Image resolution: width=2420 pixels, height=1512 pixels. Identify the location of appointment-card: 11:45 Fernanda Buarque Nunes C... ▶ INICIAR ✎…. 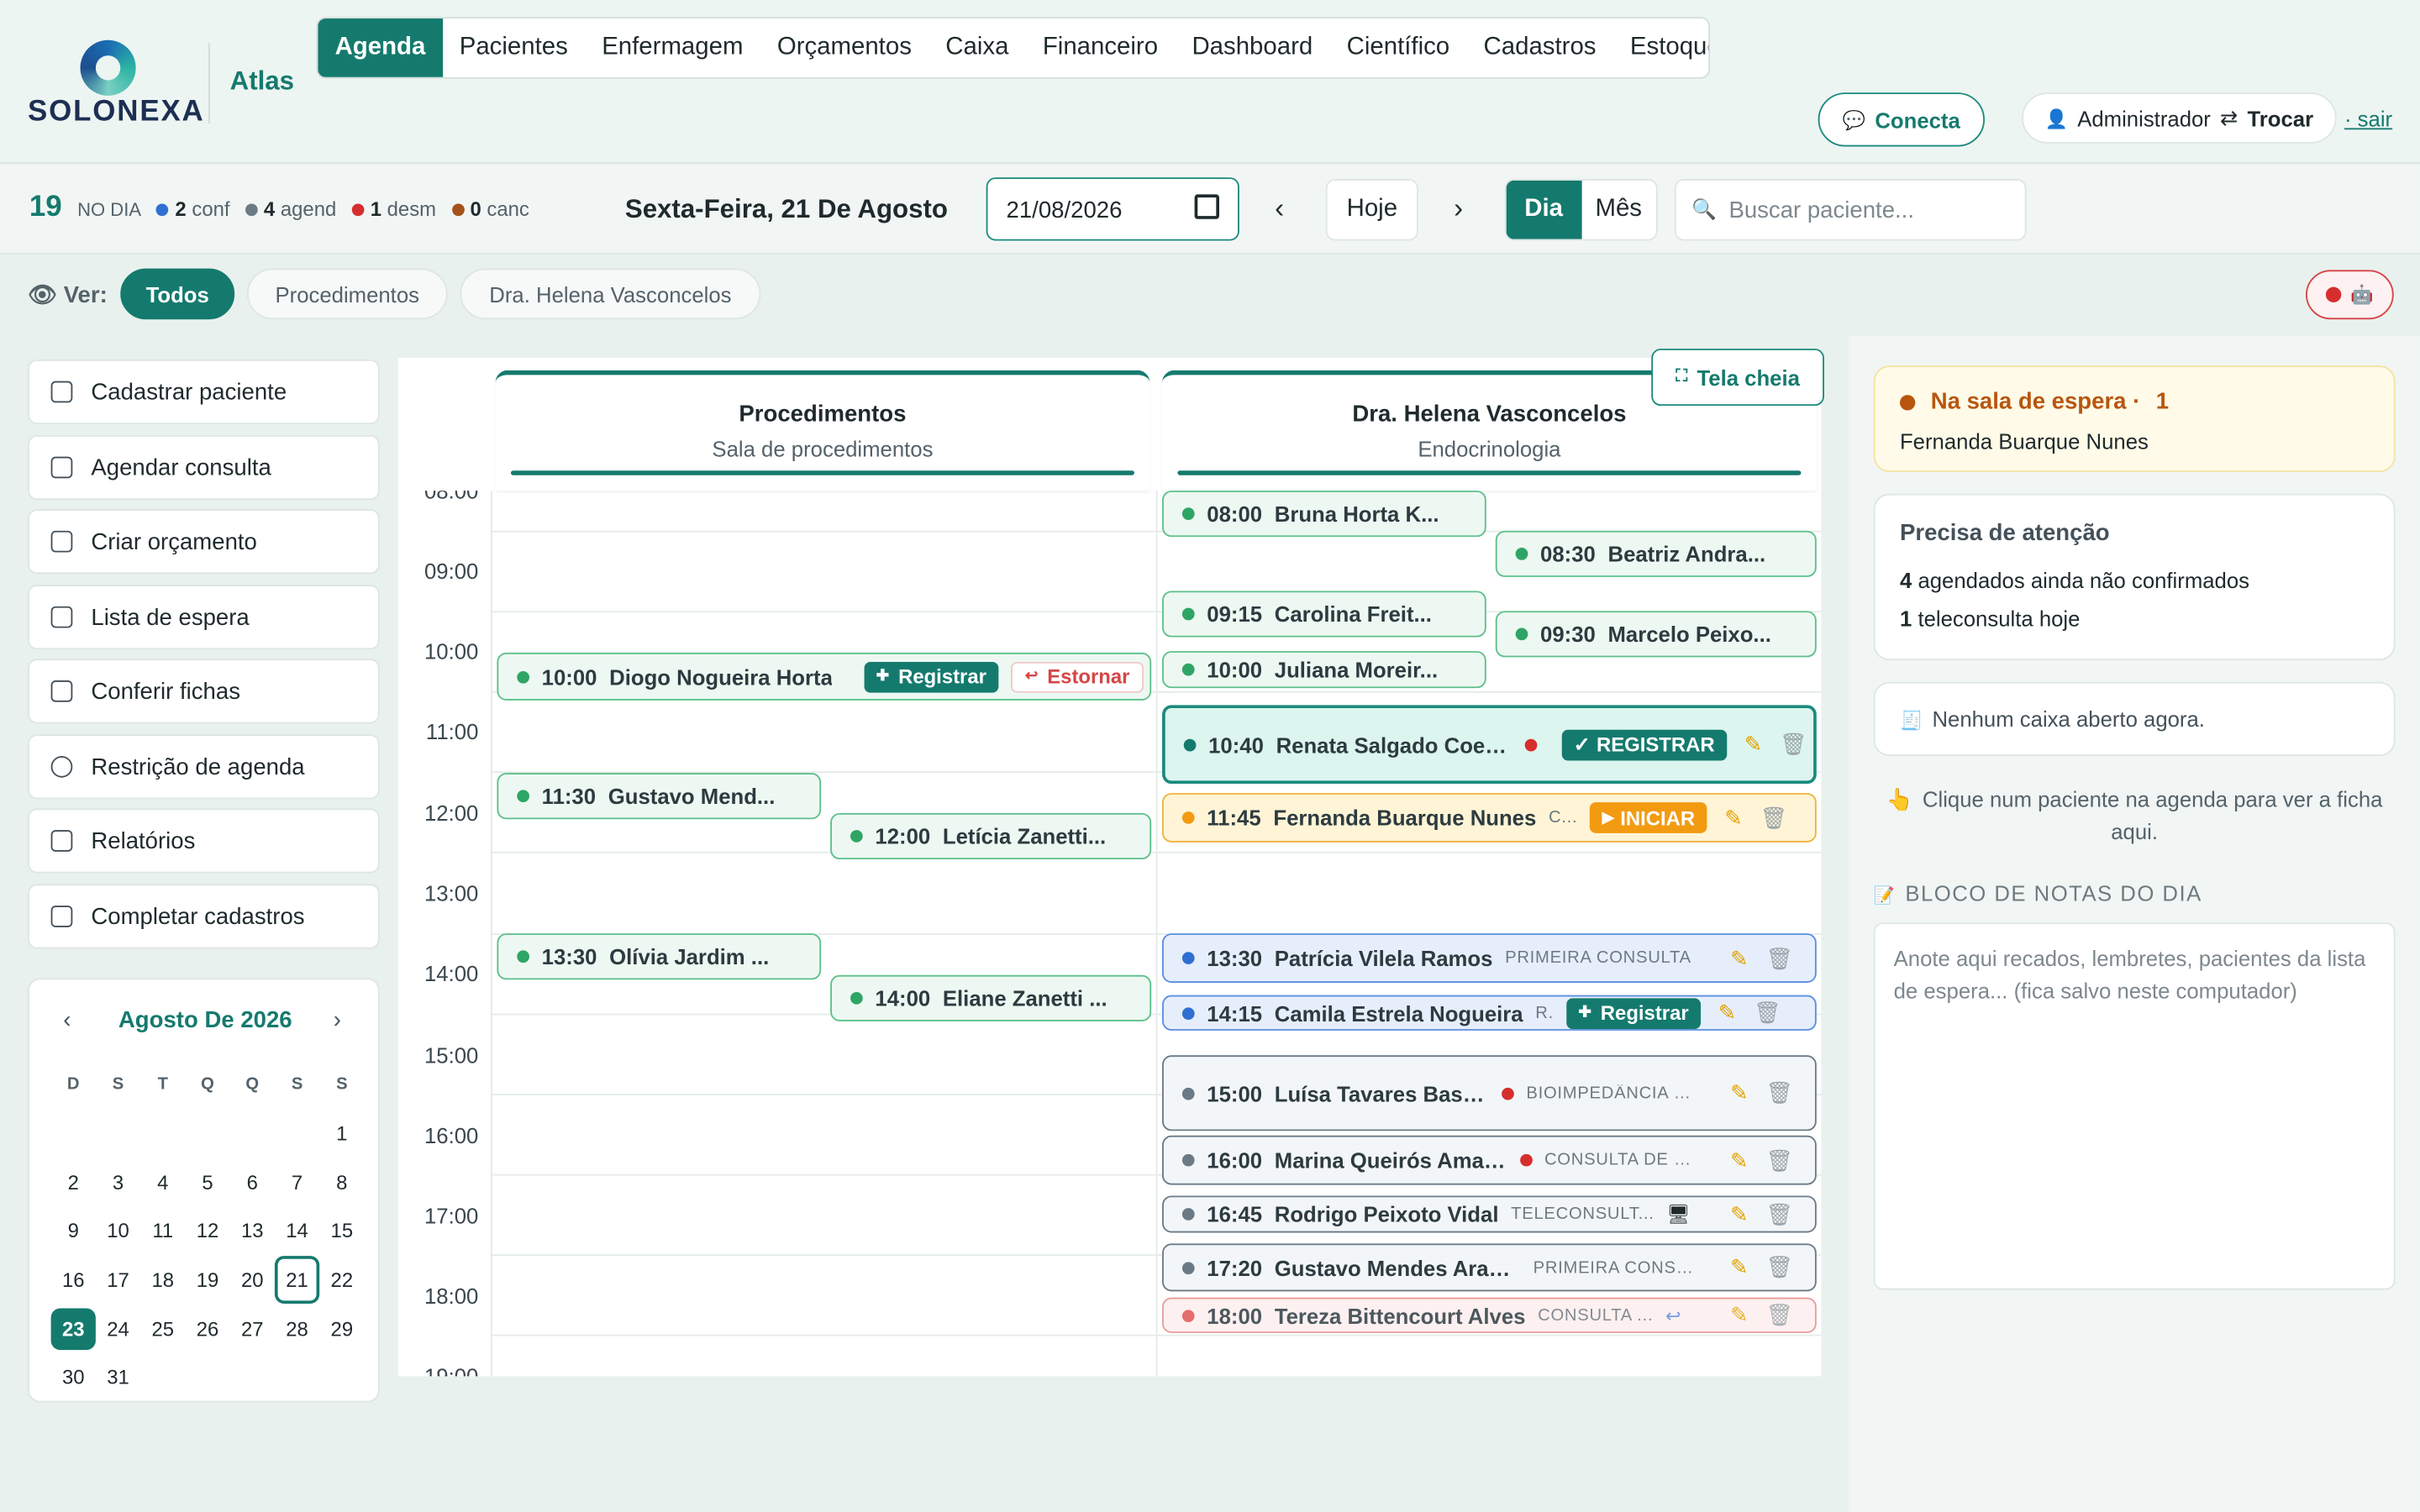
(1489, 818).